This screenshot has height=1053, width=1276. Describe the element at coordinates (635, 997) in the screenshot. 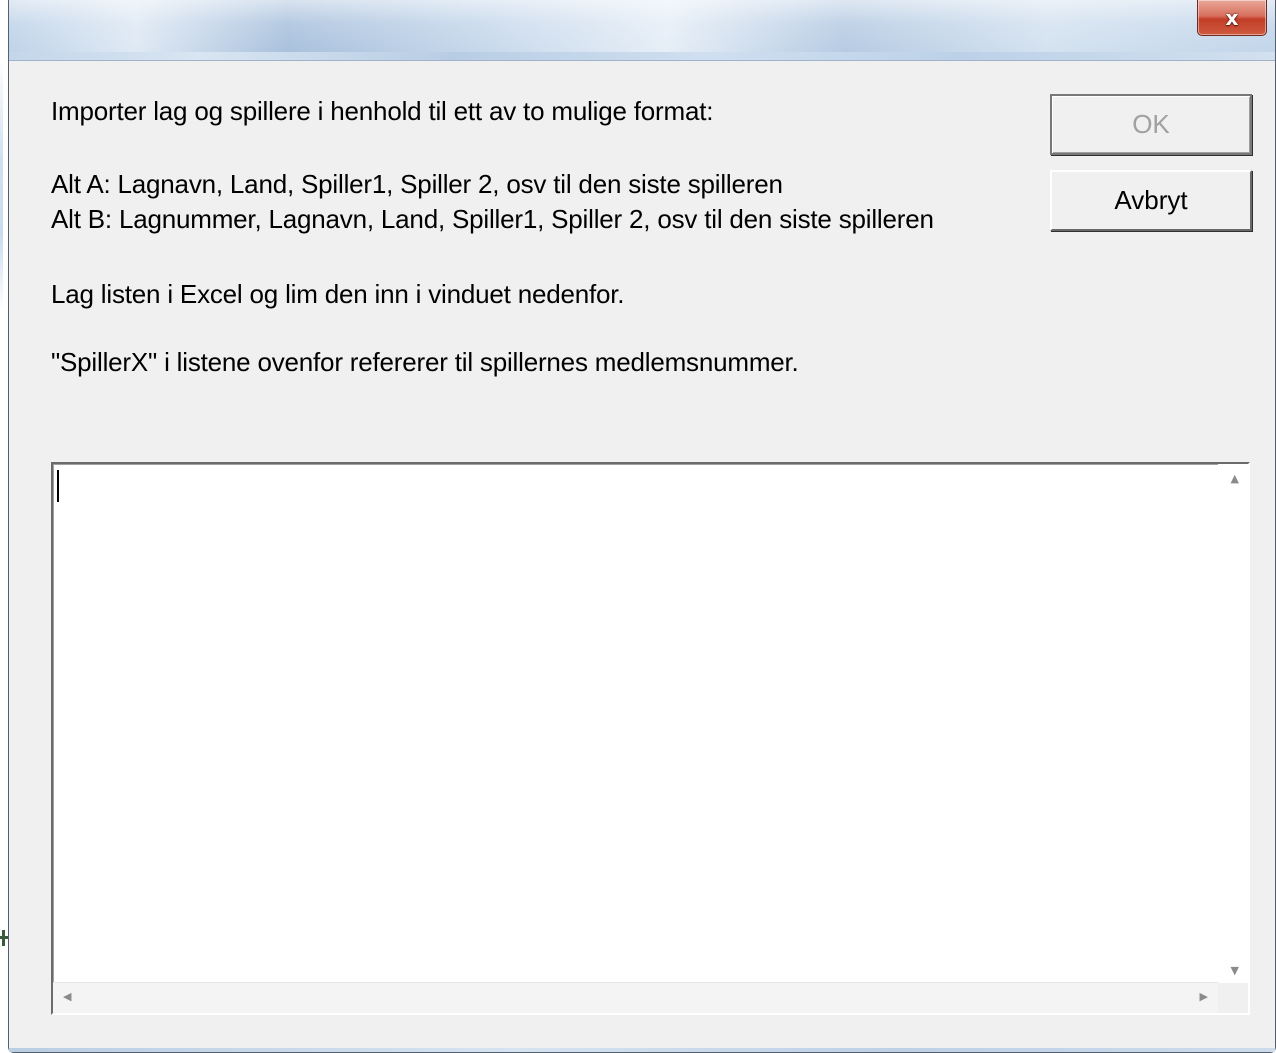

I see `horizontal-scrollbar: ◀ ▶` at that location.